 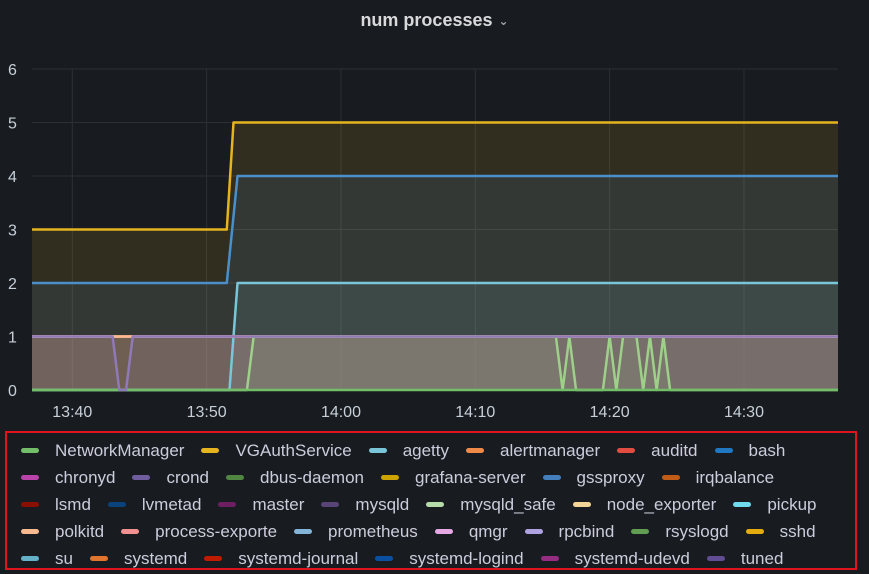 I want to click on y-tick-label: 3, so click(x=12, y=231).